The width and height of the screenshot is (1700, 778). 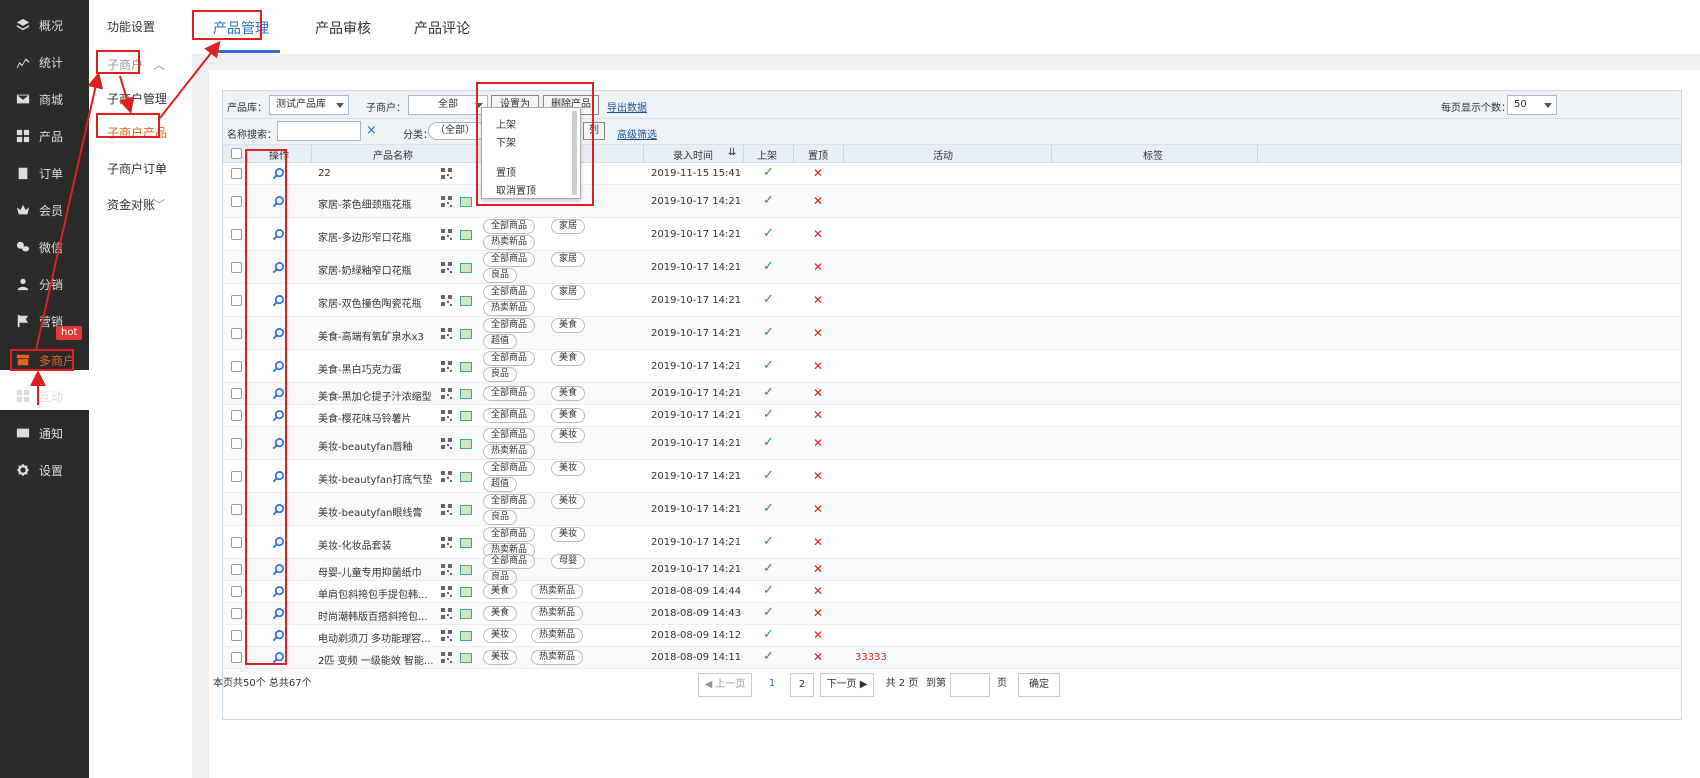 I want to click on sort-icon: ⇊, so click(x=732, y=152).